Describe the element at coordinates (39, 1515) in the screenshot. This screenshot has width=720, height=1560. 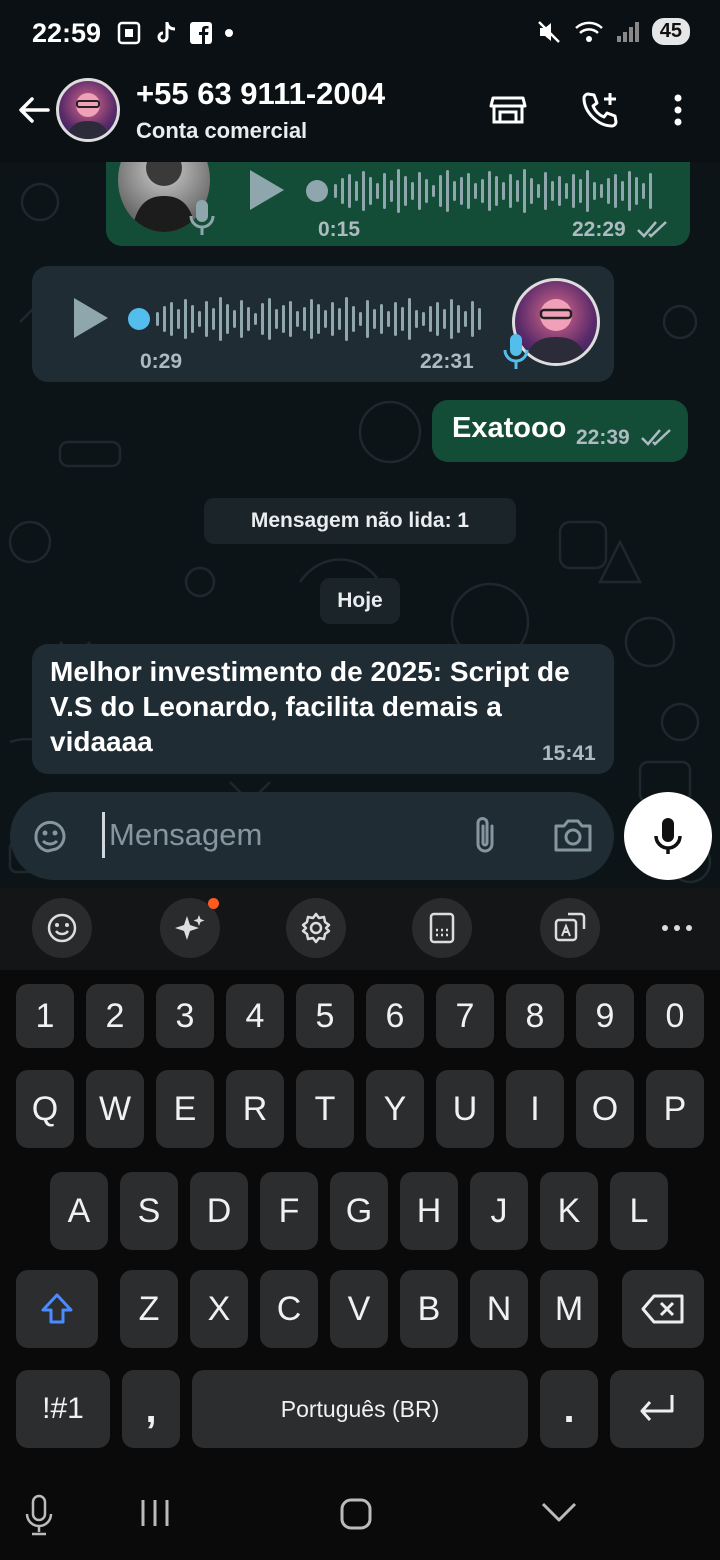
I see `voice-input-icon` at that location.